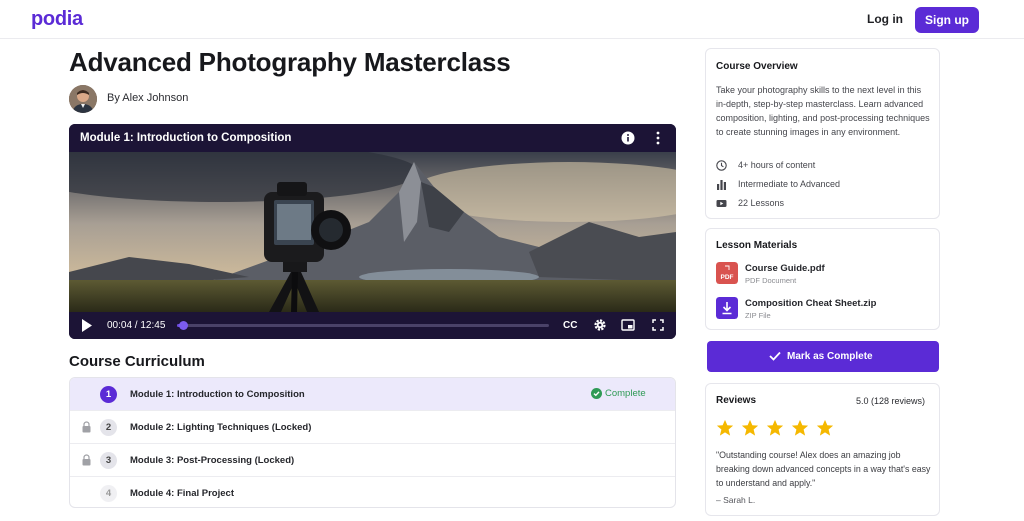  What do you see at coordinates (777, 165) in the screenshot?
I see `meta-text: 4+ hours of content` at bounding box center [777, 165].